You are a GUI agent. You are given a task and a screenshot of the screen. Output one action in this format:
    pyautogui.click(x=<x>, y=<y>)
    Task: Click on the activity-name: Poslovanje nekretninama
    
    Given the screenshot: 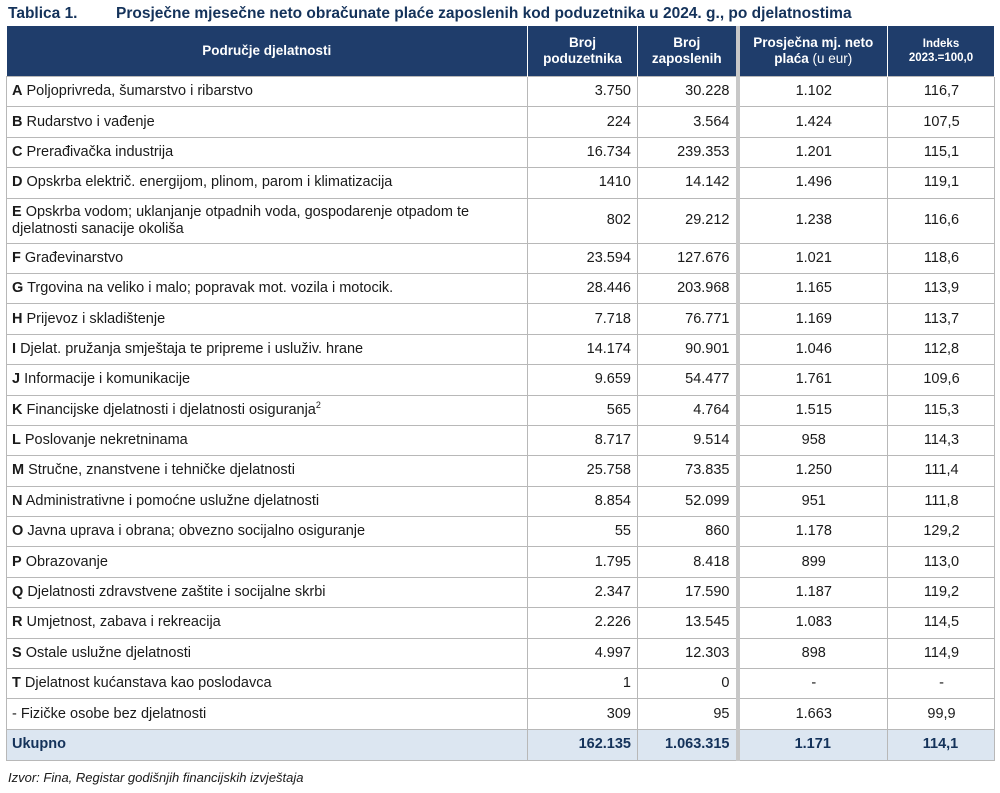 What is the action you would take?
    pyautogui.click(x=106, y=440)
    